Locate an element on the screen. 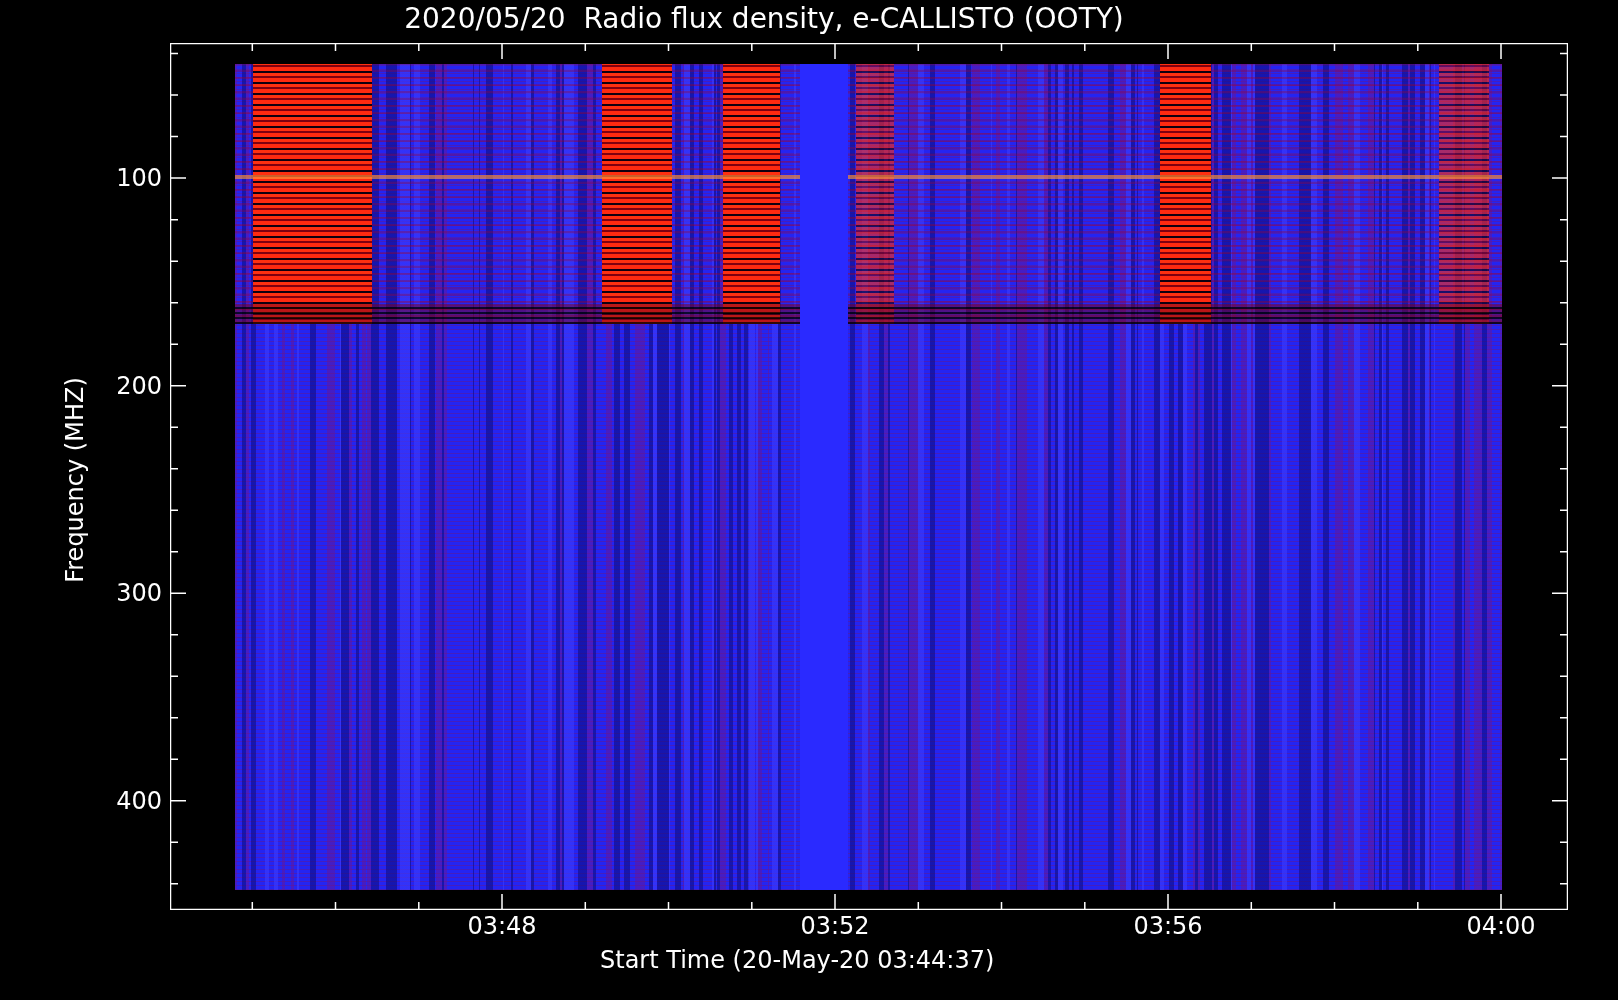  x-axis-label: Start Time (20-May-20 03:44:37) is located at coordinates (797, 961).